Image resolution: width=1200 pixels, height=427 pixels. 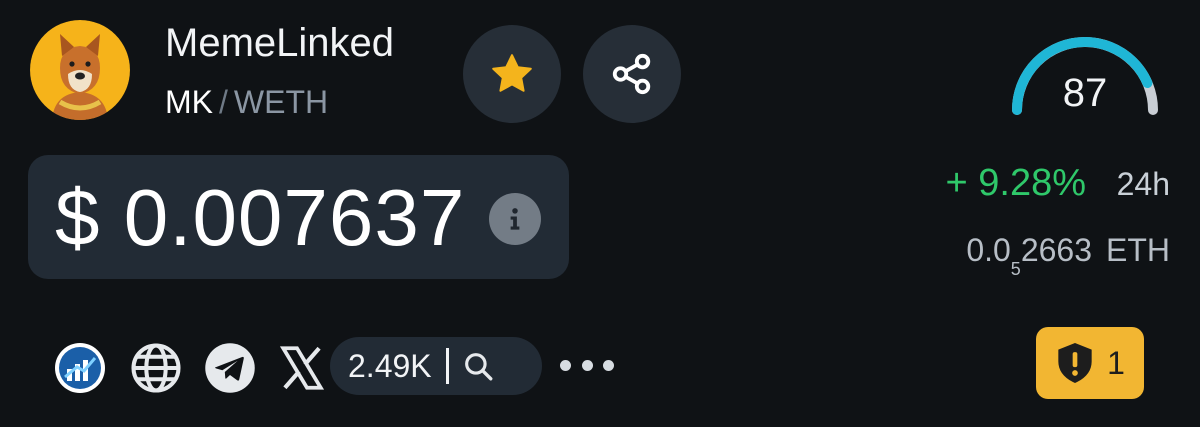 I want to click on shield-alert-icon, so click(x=1075, y=363).